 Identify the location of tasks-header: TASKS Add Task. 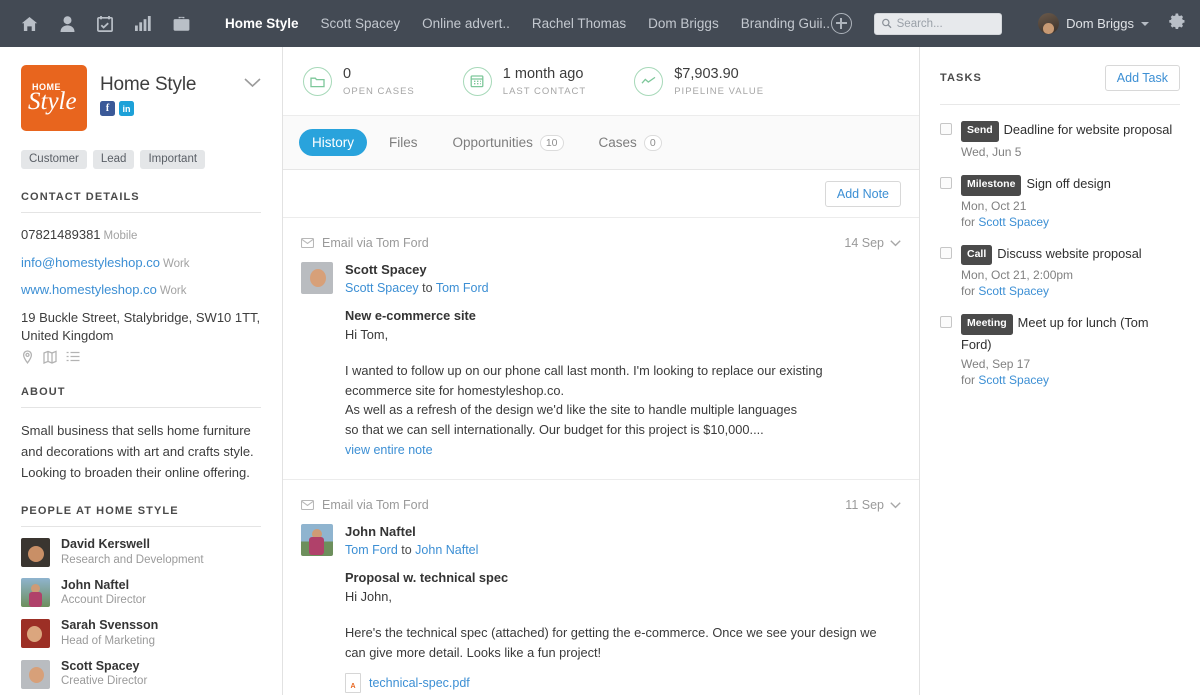
(1060, 85).